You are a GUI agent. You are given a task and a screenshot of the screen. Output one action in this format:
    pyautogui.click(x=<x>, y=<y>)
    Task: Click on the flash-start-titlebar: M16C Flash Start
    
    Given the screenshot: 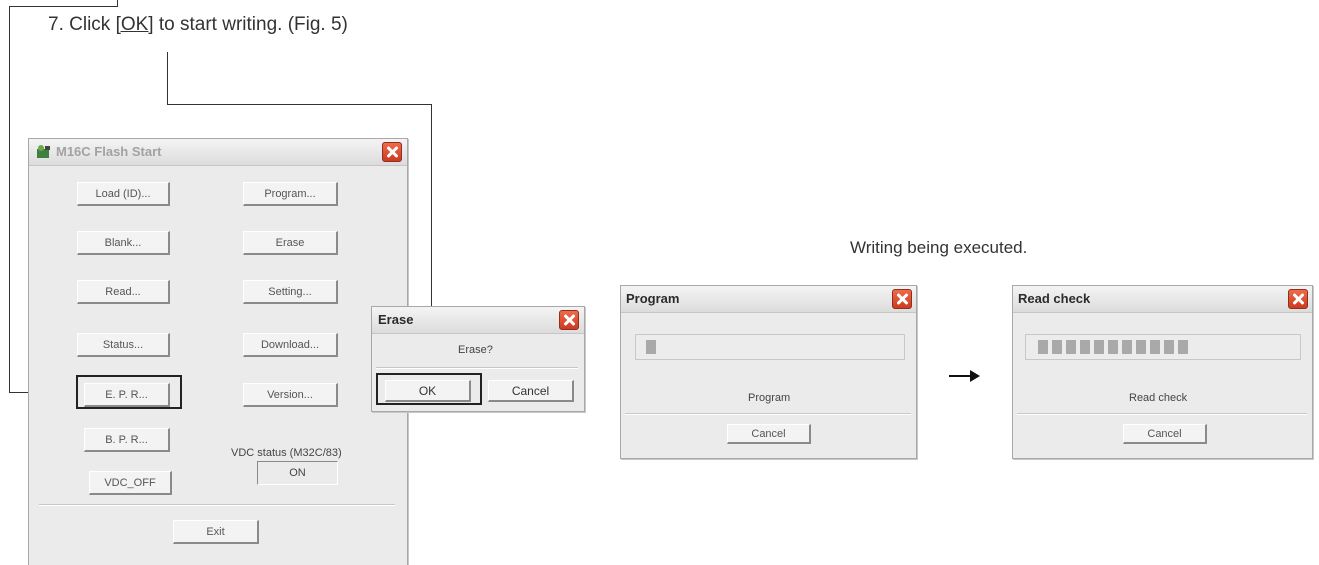 What is the action you would take?
    pyautogui.click(x=218, y=152)
    